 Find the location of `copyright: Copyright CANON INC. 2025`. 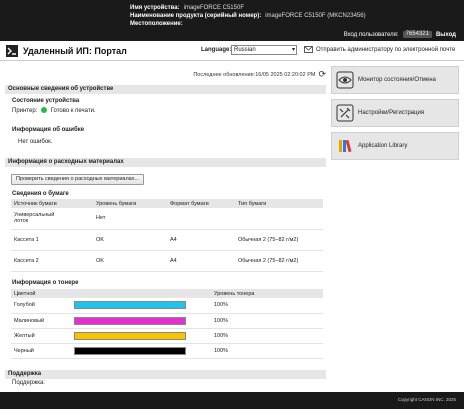

copyright: Copyright CANON INC. 2025 is located at coordinates (426, 399).